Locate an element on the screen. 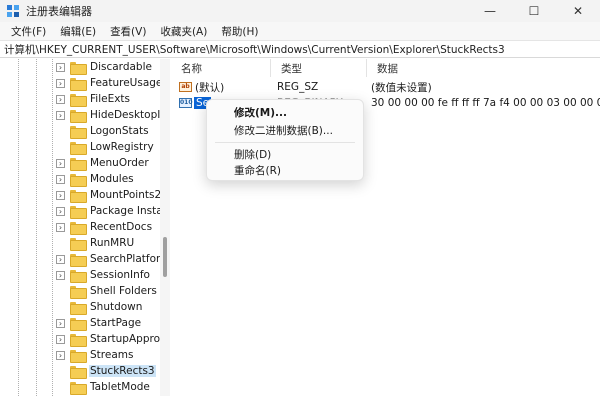 The image size is (600, 396). tree-item-label: FileExts is located at coordinates (110, 99).